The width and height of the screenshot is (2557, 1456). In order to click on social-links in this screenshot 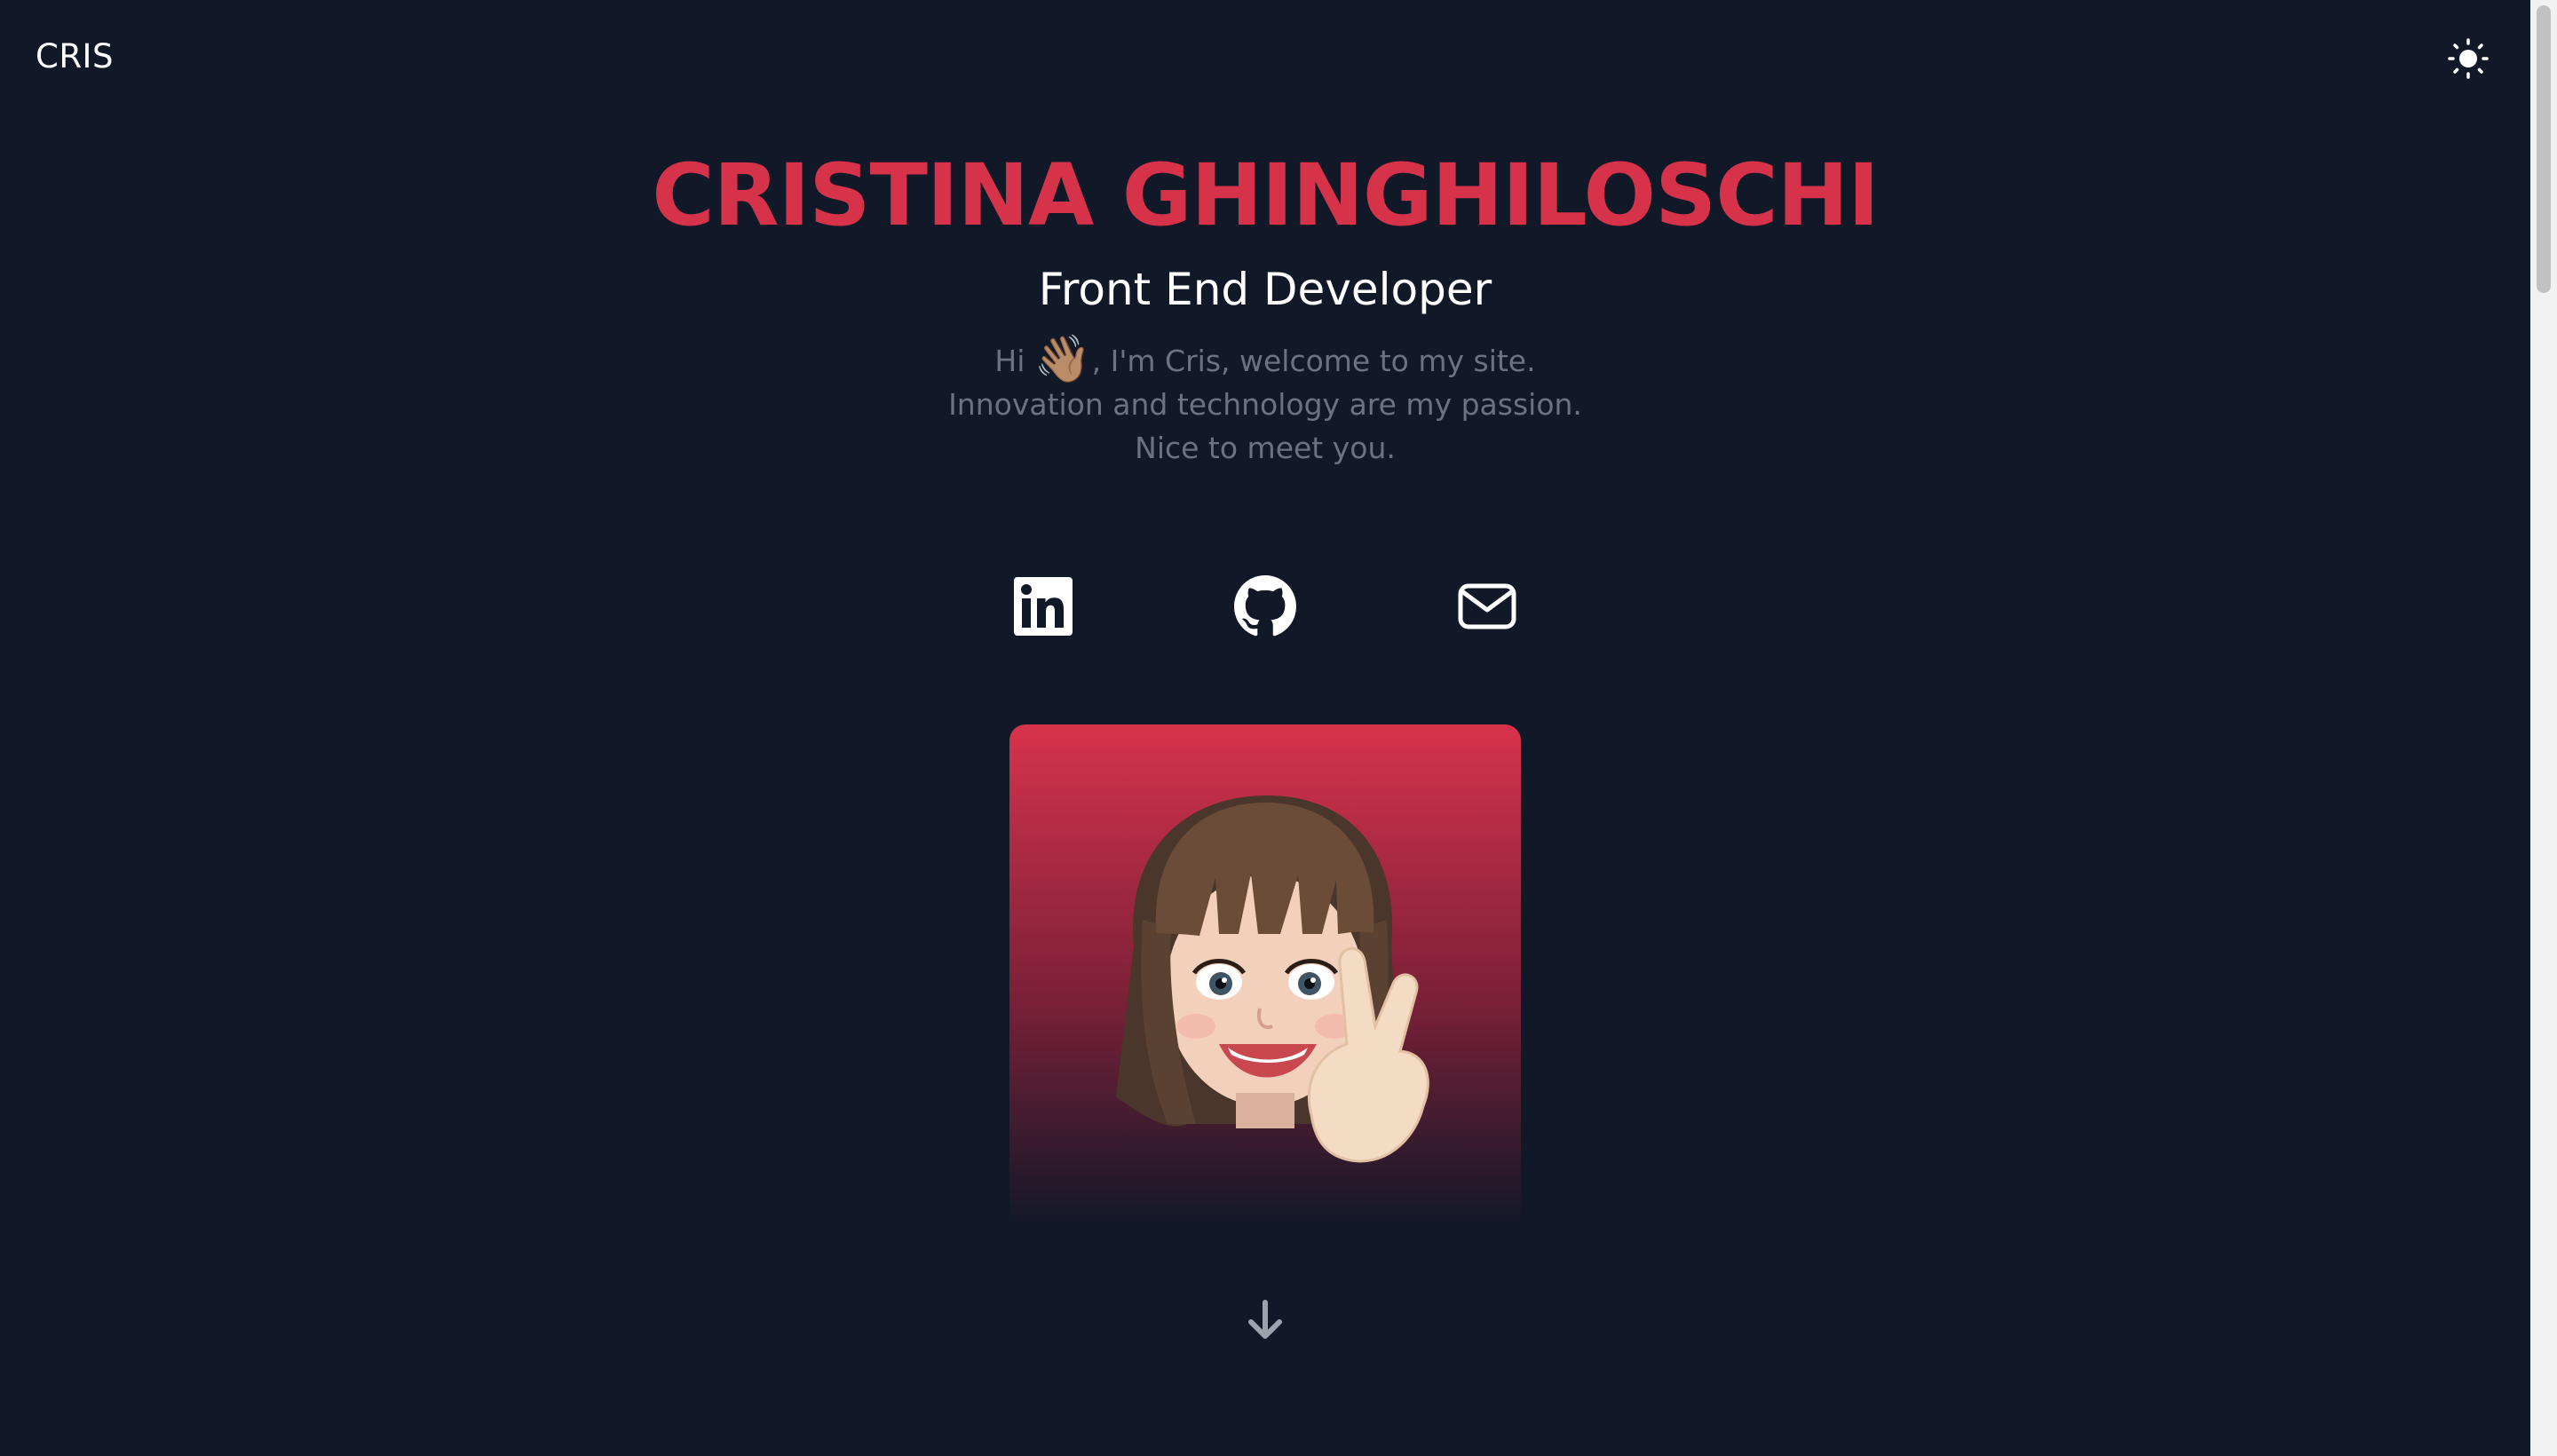, I will do `click(1265, 606)`.